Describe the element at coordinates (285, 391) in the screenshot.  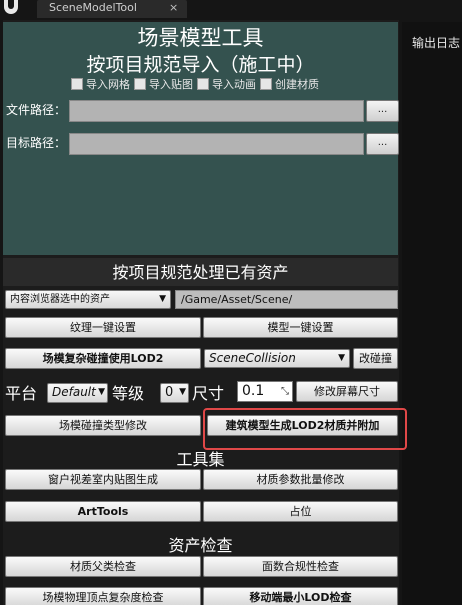
I see `resize-arrow-icon: ⤡` at that location.